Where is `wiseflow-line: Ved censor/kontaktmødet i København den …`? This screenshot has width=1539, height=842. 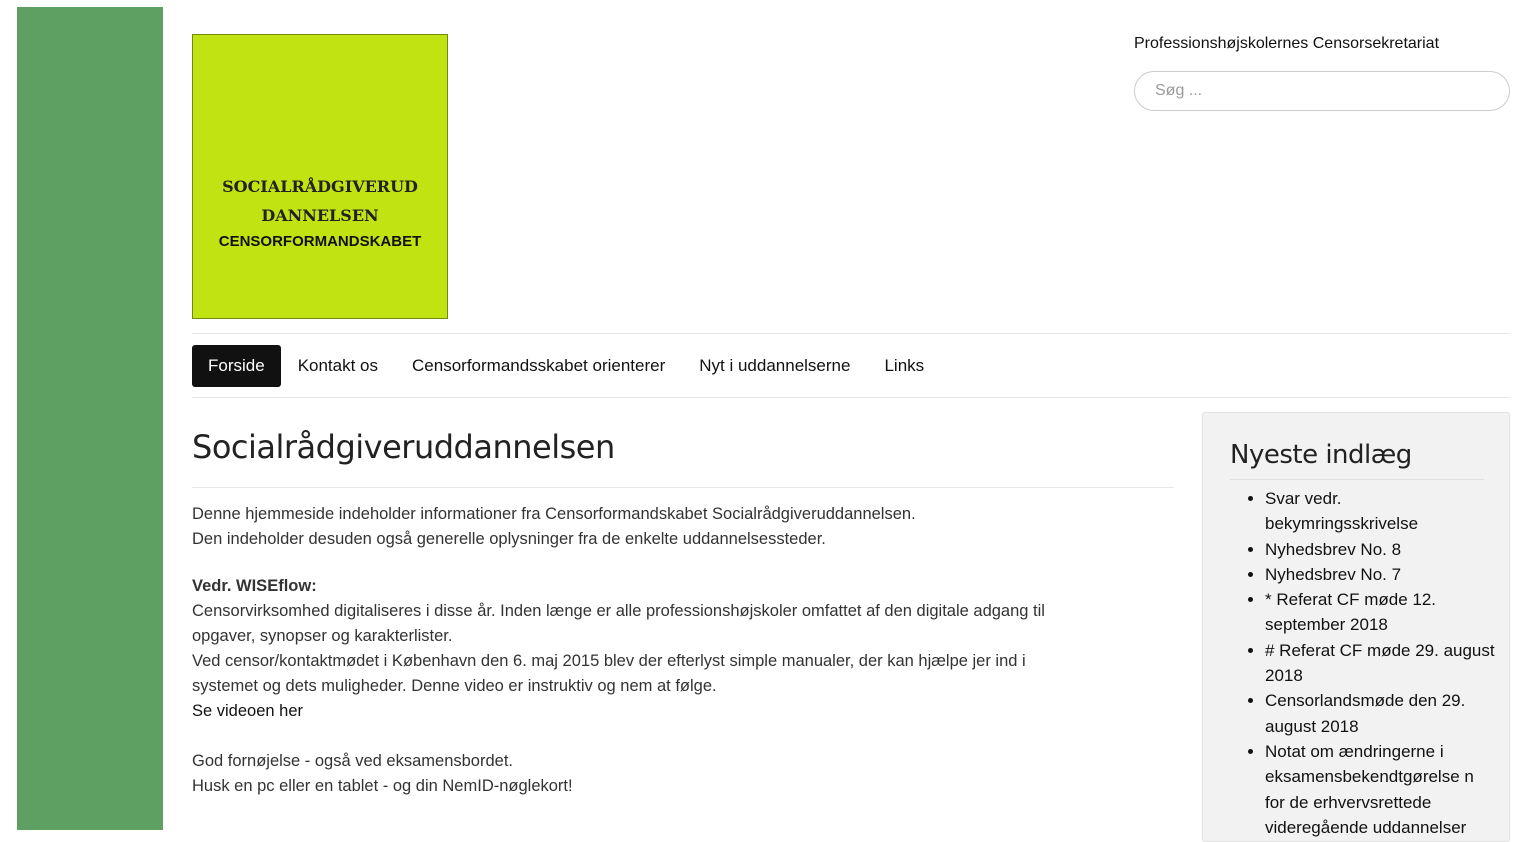 wiseflow-line: Ved censor/kontaktmødet i København den … is located at coordinates (609, 661).